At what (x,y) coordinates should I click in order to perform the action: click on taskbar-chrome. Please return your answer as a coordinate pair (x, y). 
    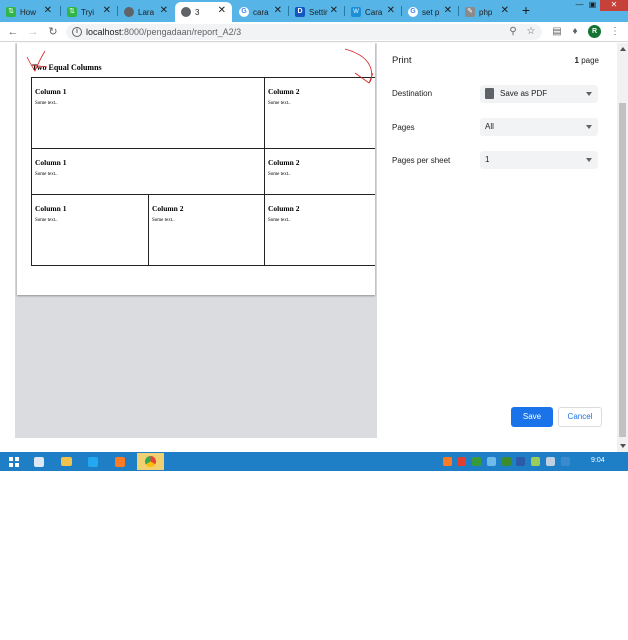
    Looking at the image, I should click on (150, 461).